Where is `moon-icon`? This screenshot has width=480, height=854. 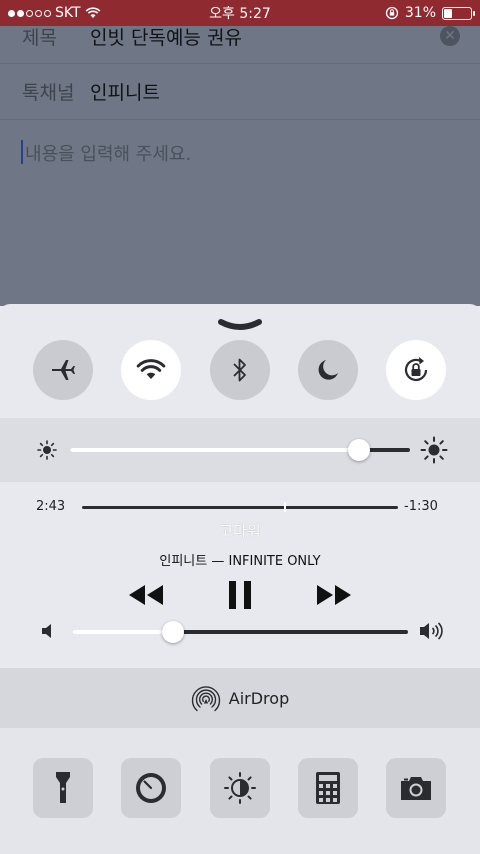
moon-icon is located at coordinates (328, 370).